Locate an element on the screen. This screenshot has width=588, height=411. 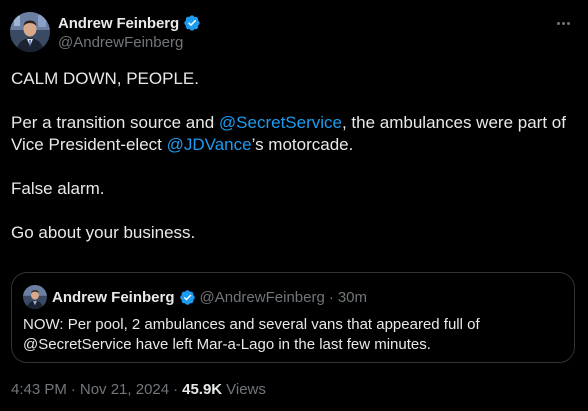
tweet-date: Nov 21, 2024 is located at coordinates (124, 389).